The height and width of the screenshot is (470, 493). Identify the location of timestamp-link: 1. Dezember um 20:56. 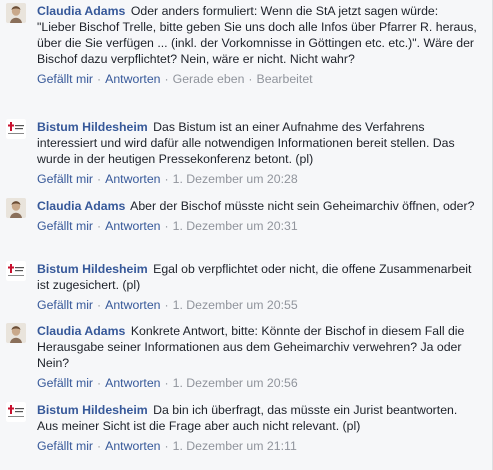
(235, 383).